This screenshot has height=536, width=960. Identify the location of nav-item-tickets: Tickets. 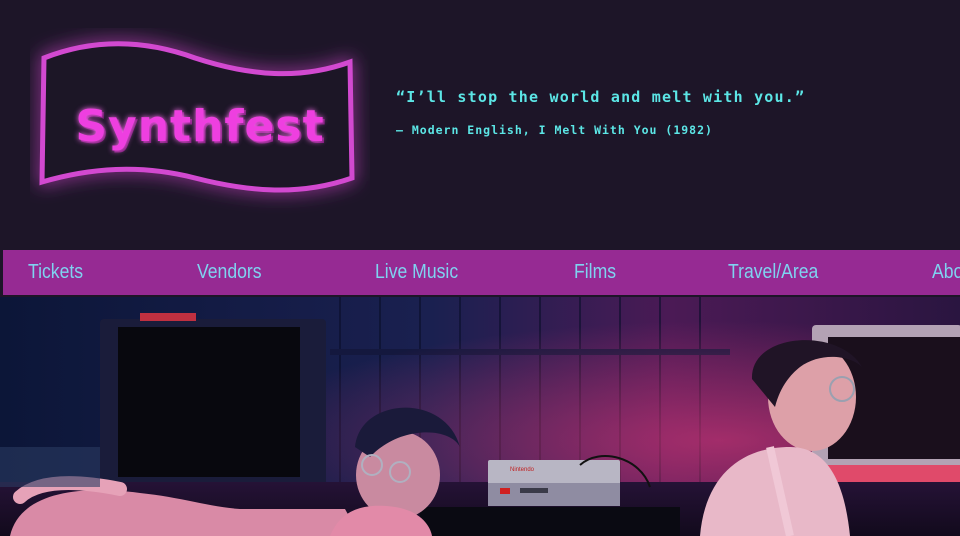
(55, 272).